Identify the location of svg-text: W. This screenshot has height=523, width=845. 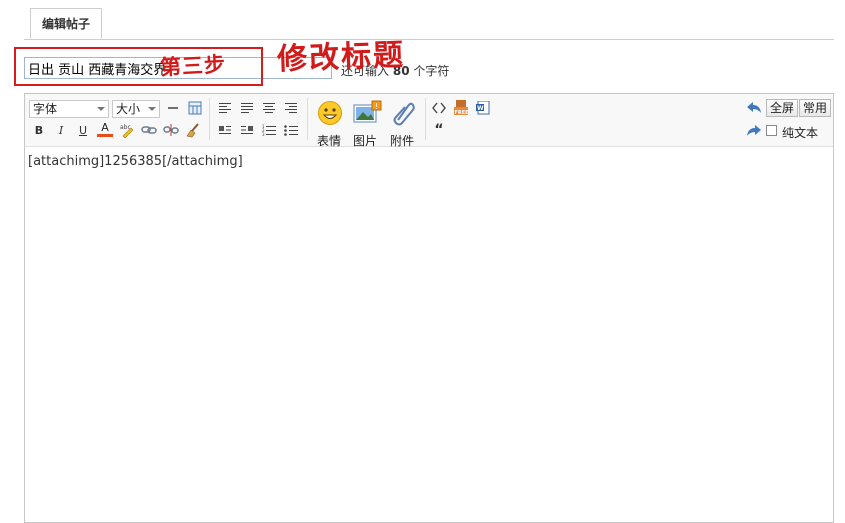
(480, 108).